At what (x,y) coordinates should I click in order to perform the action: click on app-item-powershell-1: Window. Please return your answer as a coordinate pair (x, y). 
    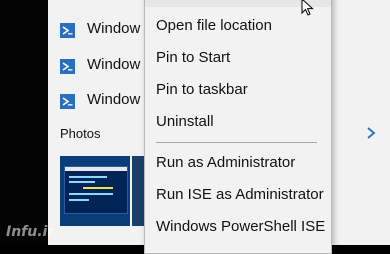
    Looking at the image, I should click on (96, 30).